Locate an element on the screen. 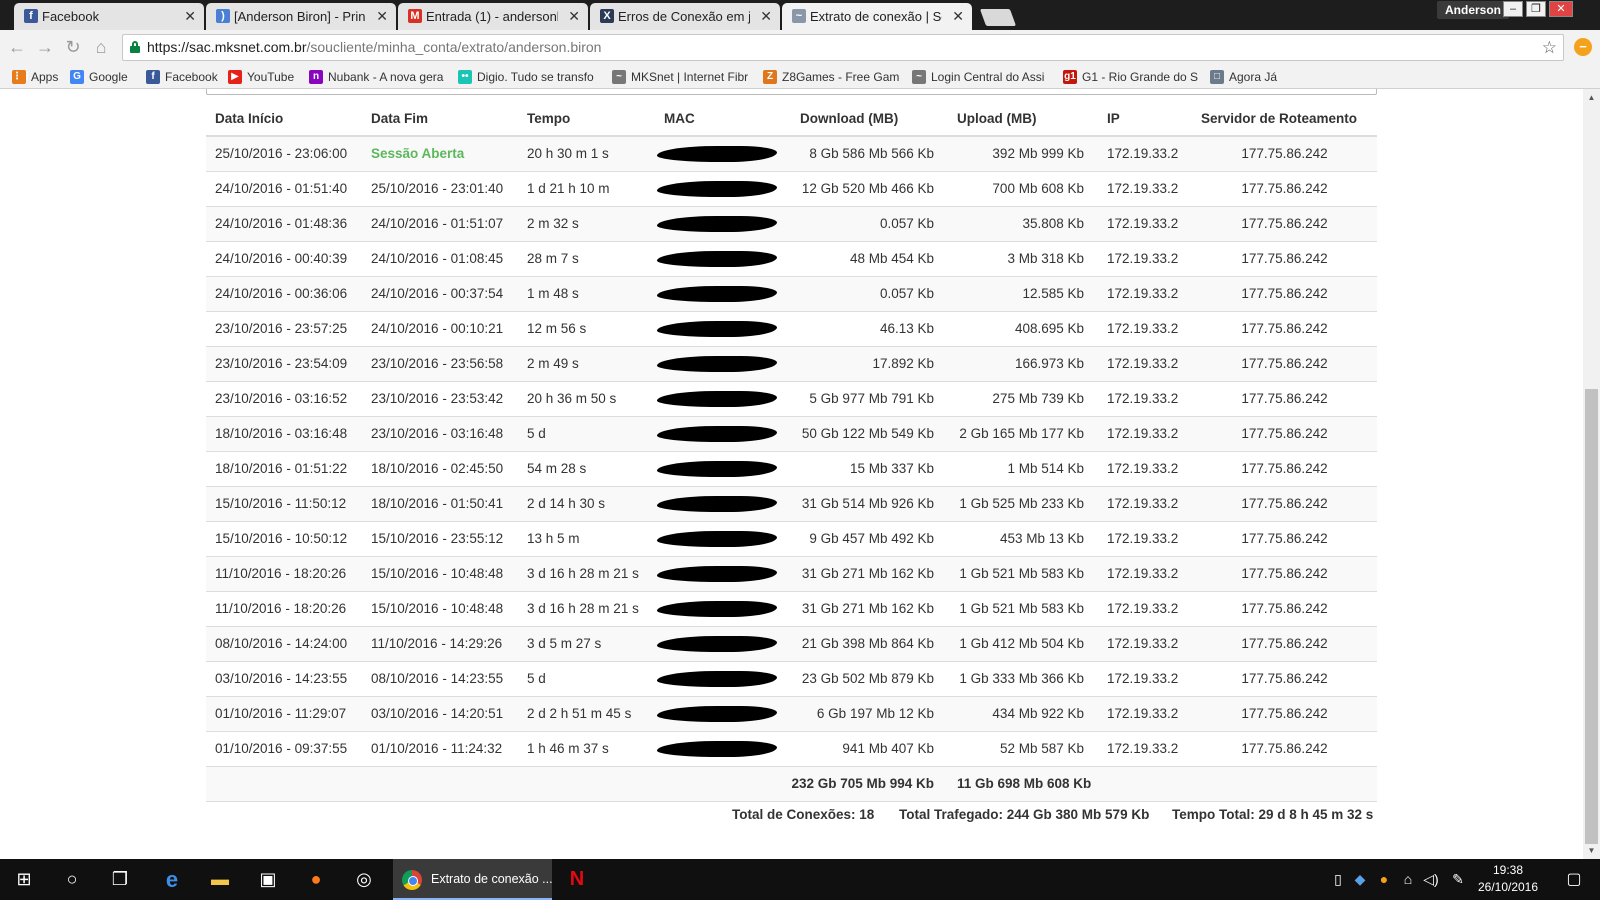 The height and width of the screenshot is (900, 1600). cell-tempo: 3 d 5 m 27 s is located at coordinates (586, 643).